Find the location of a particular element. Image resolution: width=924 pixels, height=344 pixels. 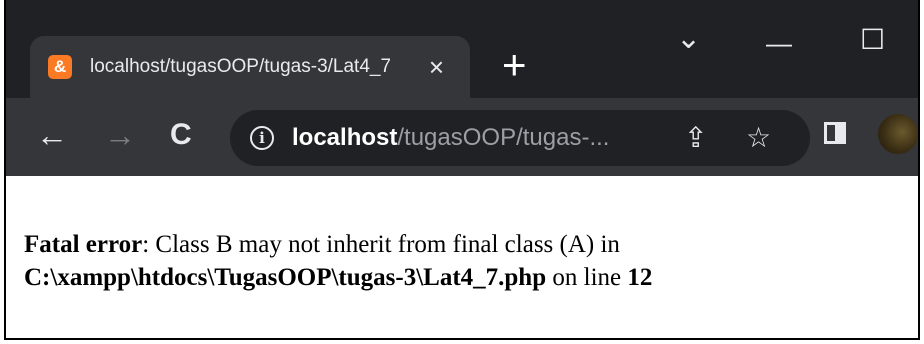

maximize-icon: ☐ is located at coordinates (872, 40).